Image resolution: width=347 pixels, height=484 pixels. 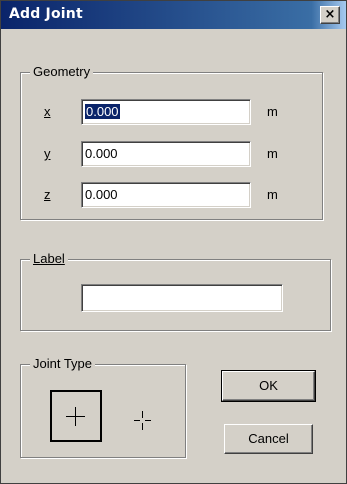 What do you see at coordinates (173, 15) in the screenshot?
I see `title-bar: Add Joint ×` at bounding box center [173, 15].